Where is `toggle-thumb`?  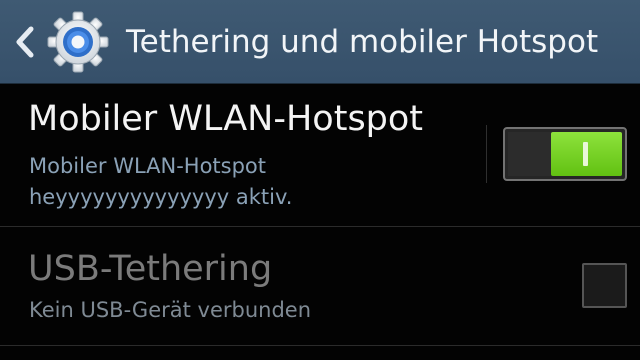
toggle-thumb is located at coordinates (586, 154).